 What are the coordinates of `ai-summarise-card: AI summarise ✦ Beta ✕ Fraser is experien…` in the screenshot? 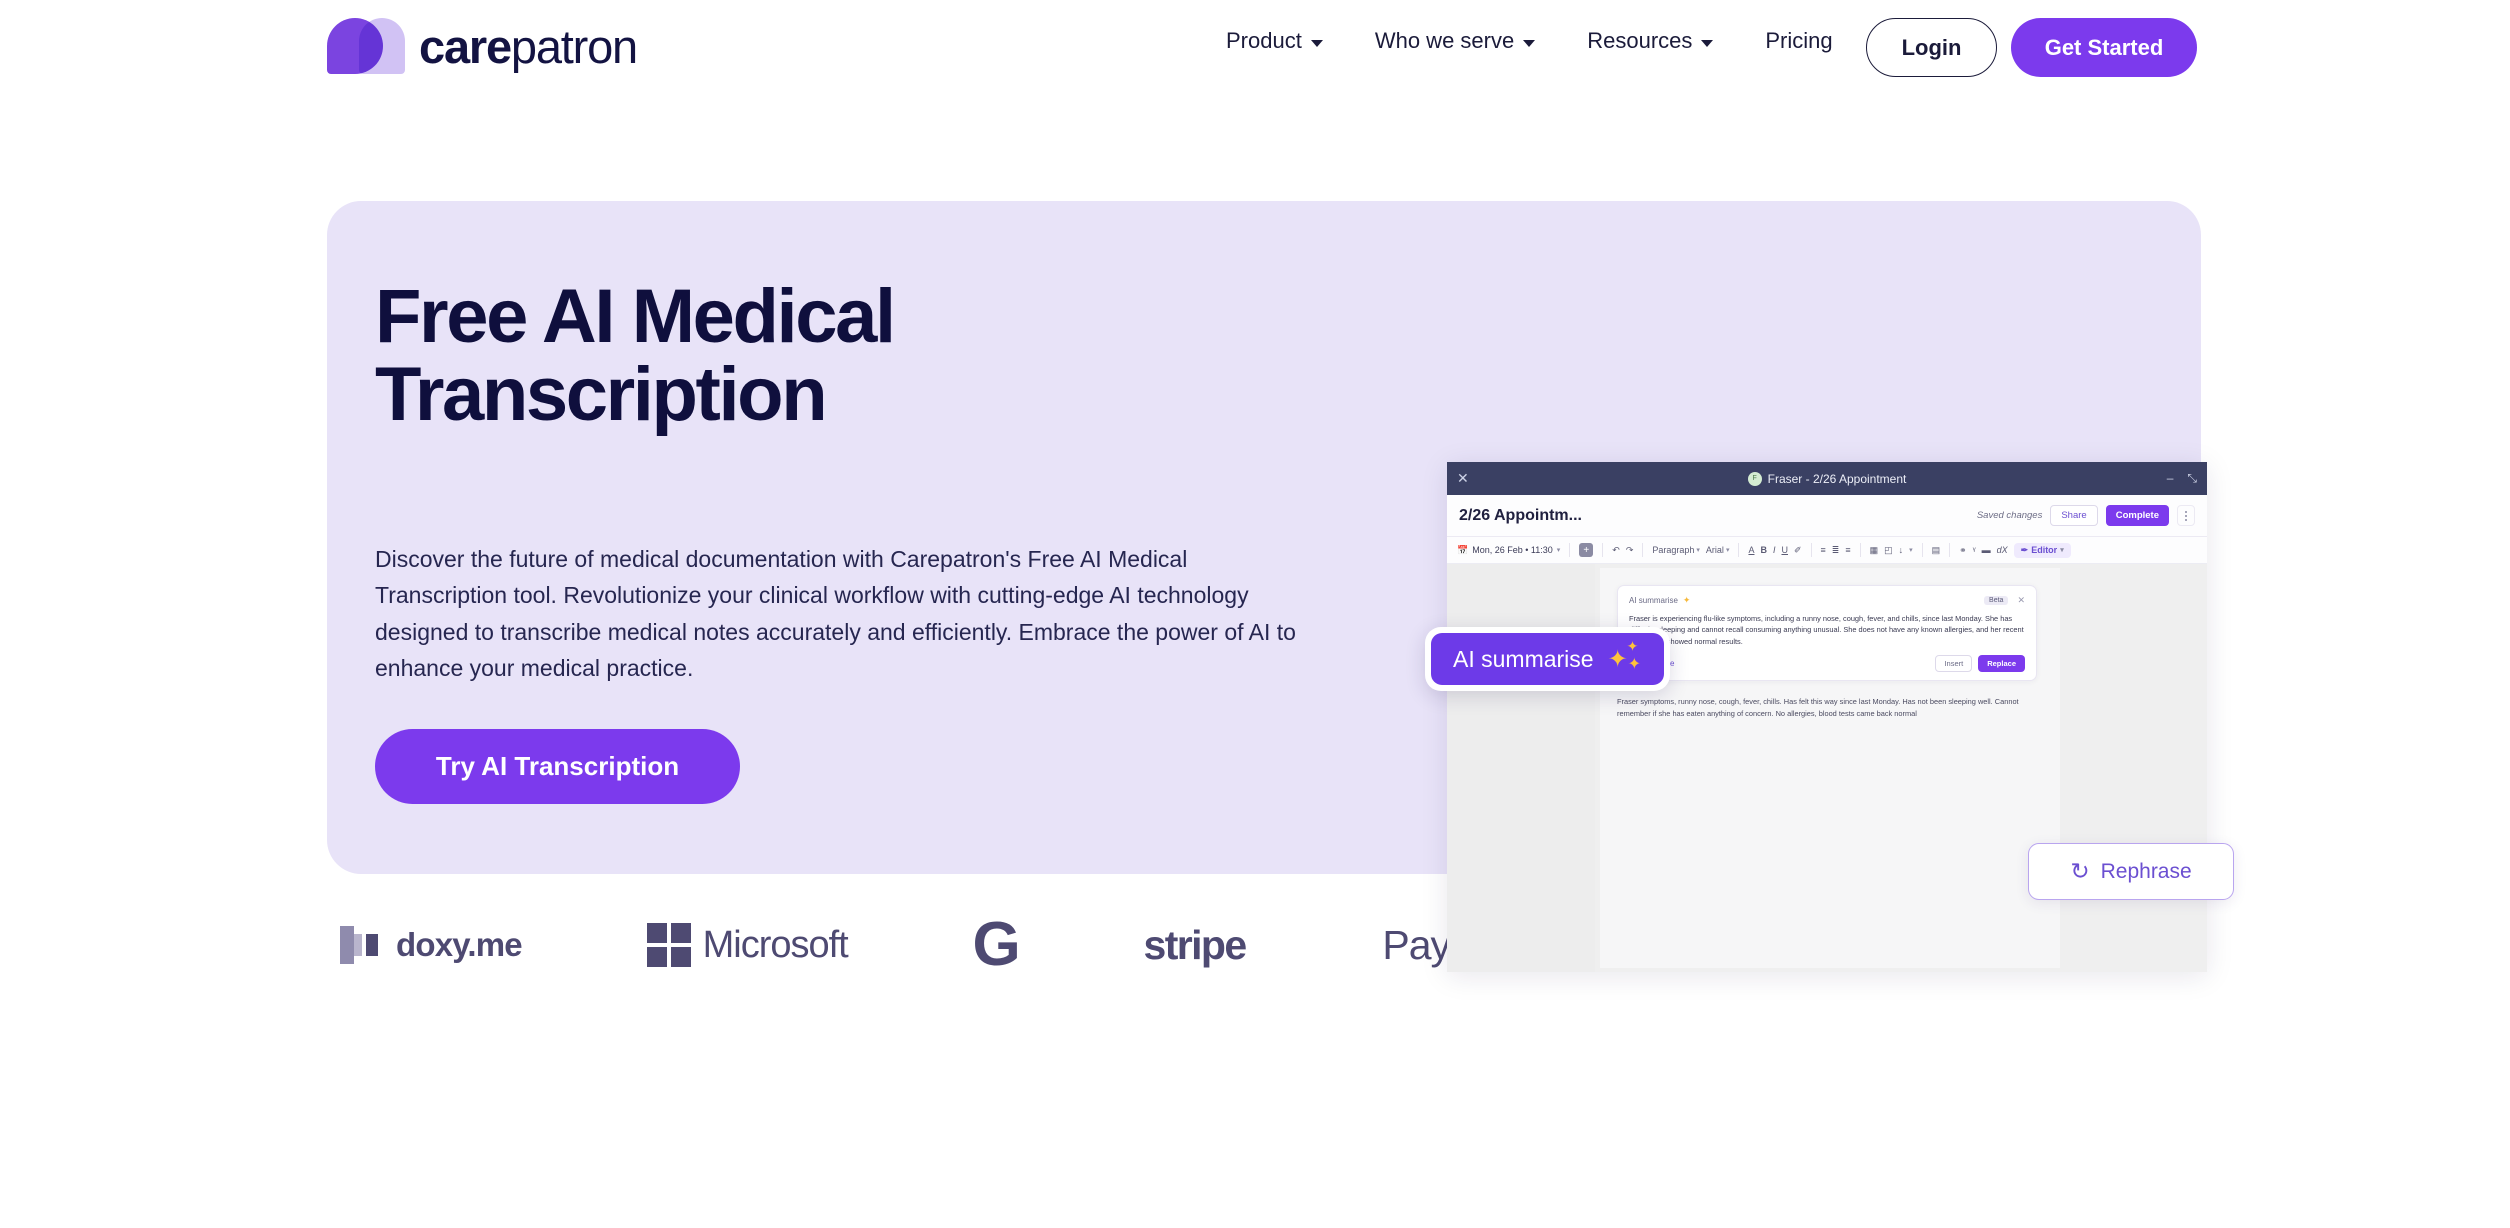 It's located at (1827, 633).